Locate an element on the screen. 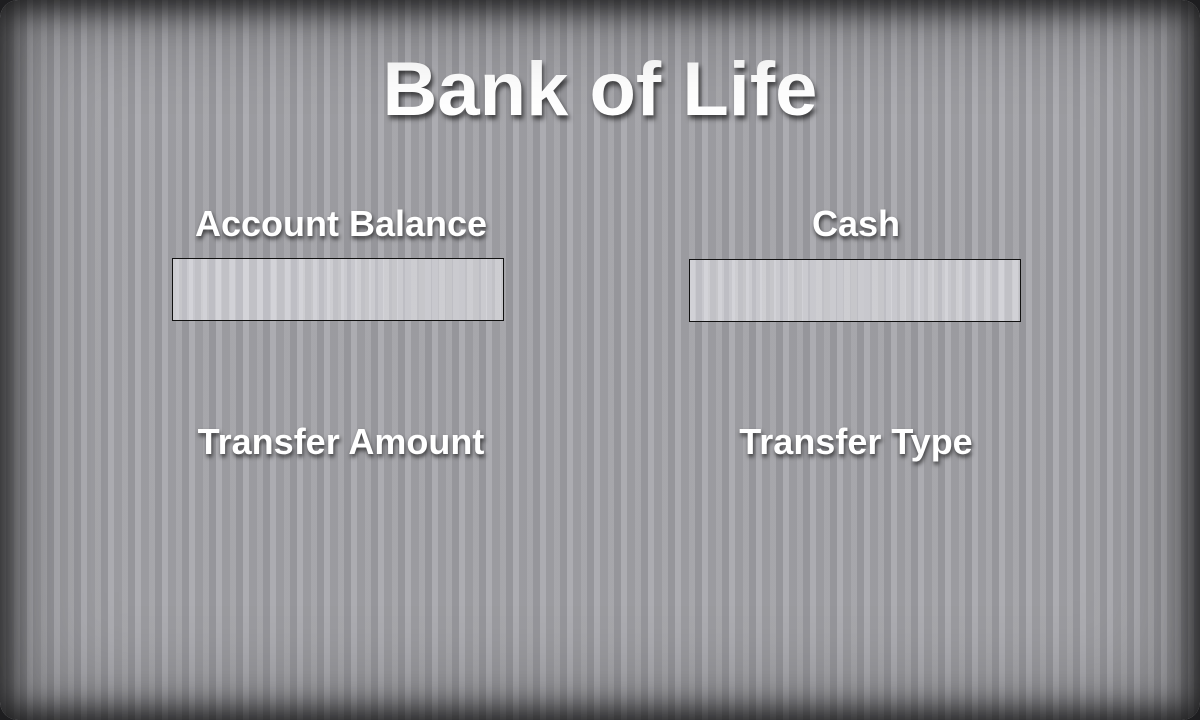 The height and width of the screenshot is (720, 1200). cash-field is located at coordinates (855, 290).